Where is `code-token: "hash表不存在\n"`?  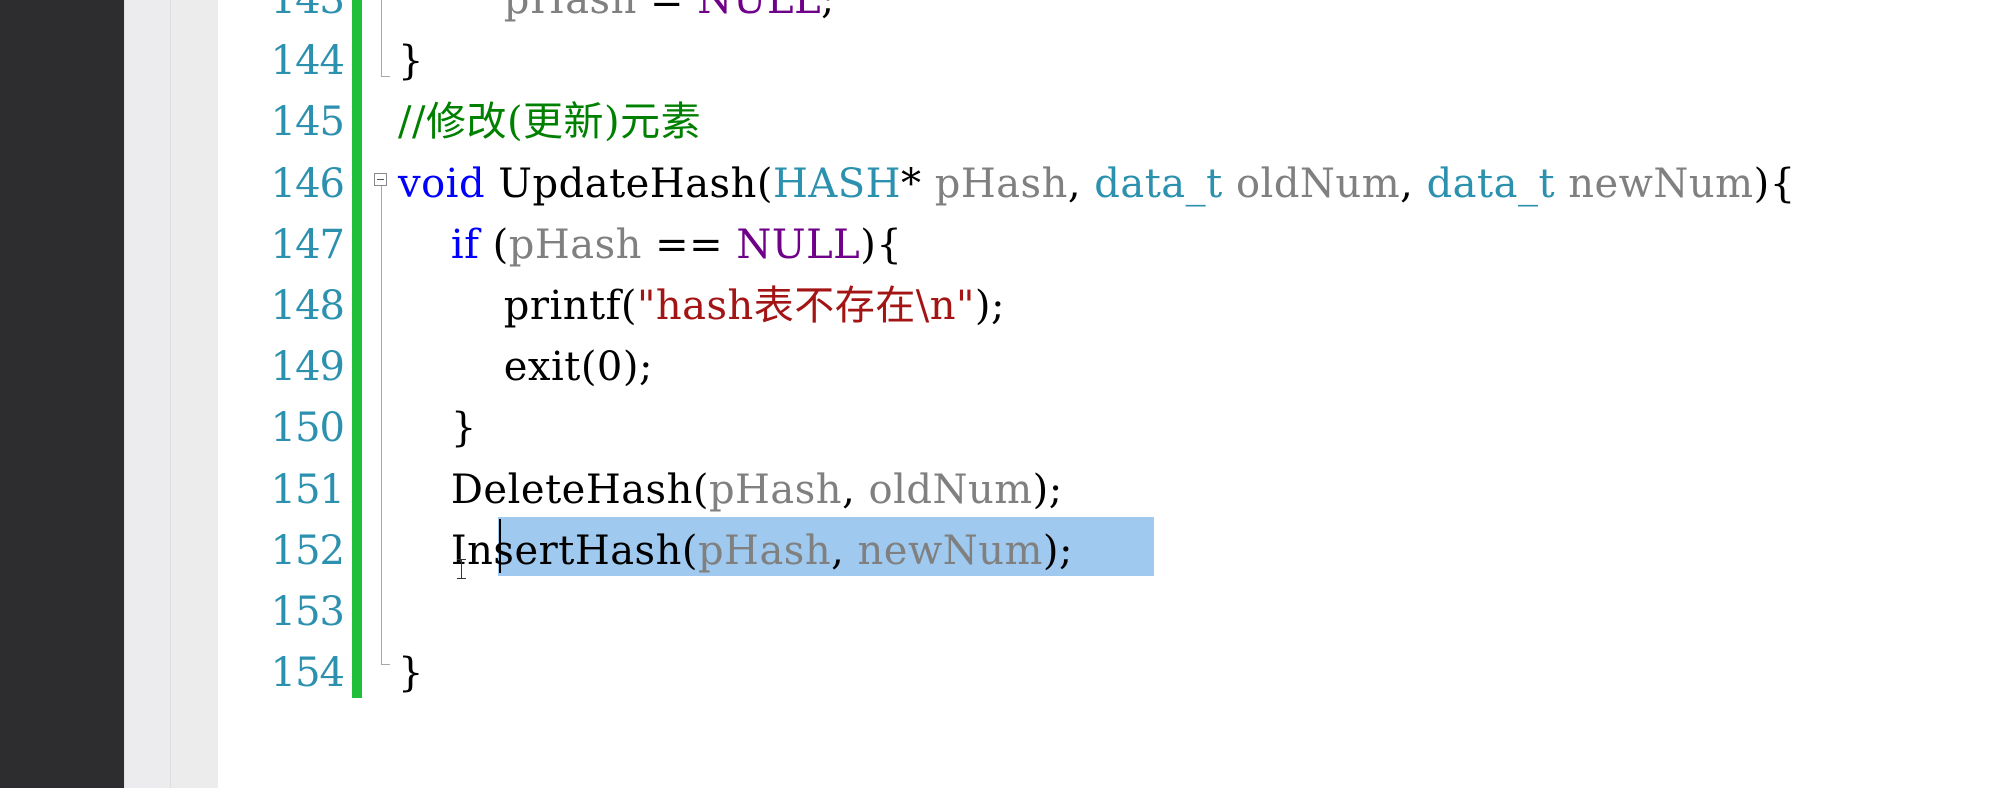
code-token: "hash表不存在\n" is located at coordinates (805, 306).